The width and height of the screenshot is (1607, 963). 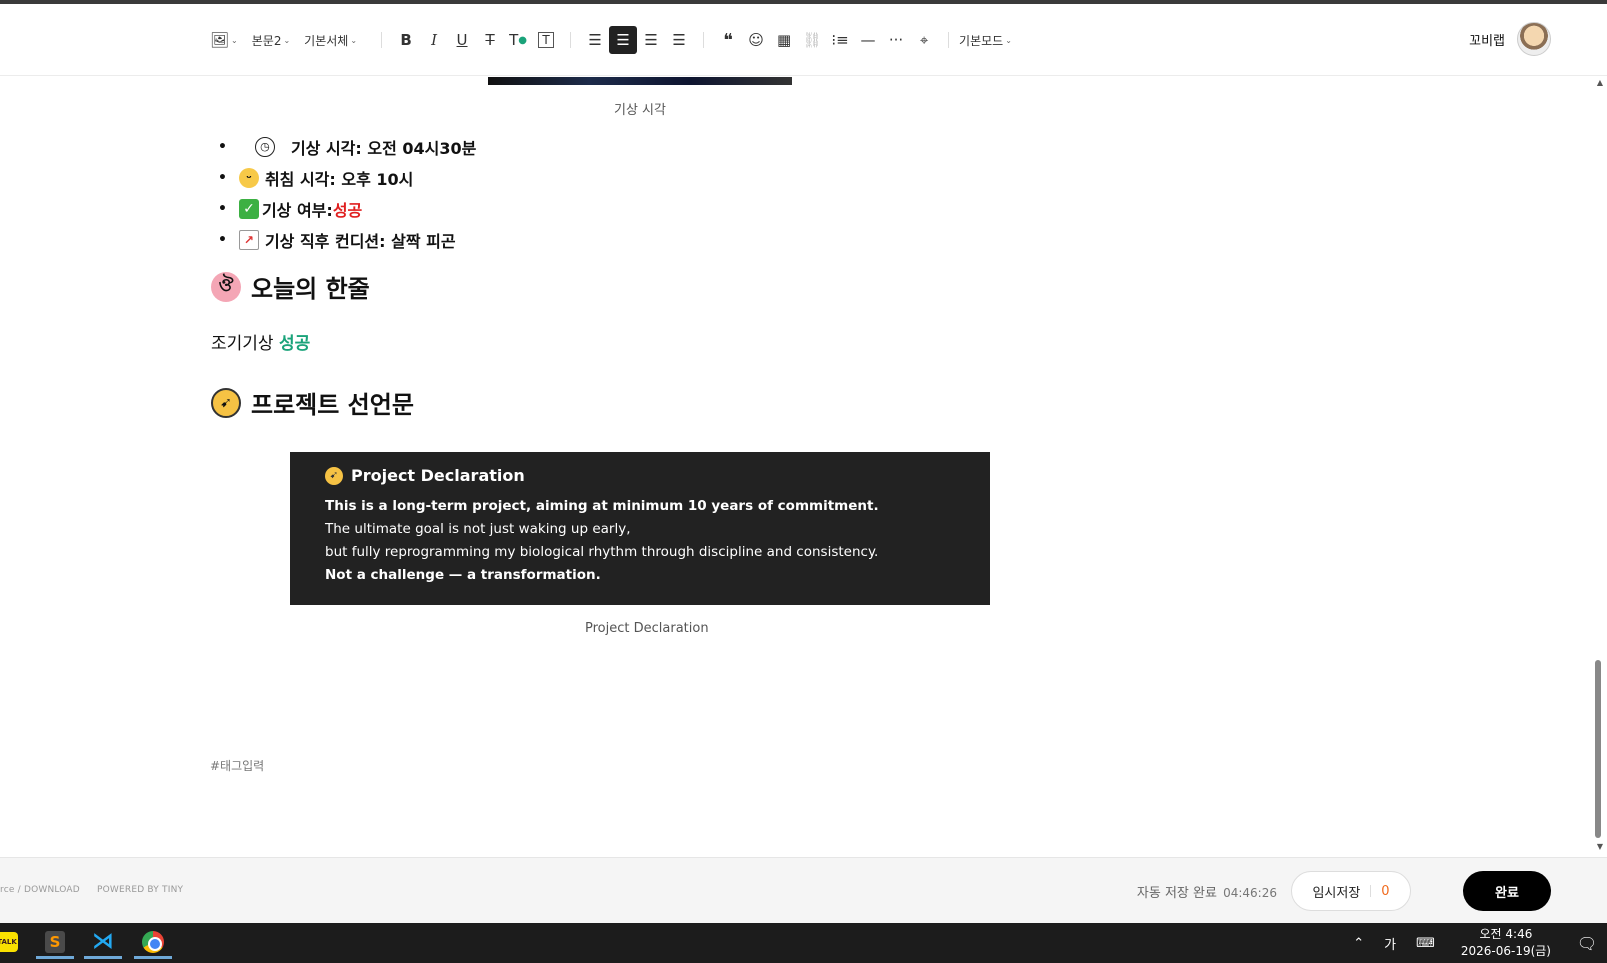 What do you see at coordinates (220, 40) in the screenshot?
I see `image-icon: 🖼` at bounding box center [220, 40].